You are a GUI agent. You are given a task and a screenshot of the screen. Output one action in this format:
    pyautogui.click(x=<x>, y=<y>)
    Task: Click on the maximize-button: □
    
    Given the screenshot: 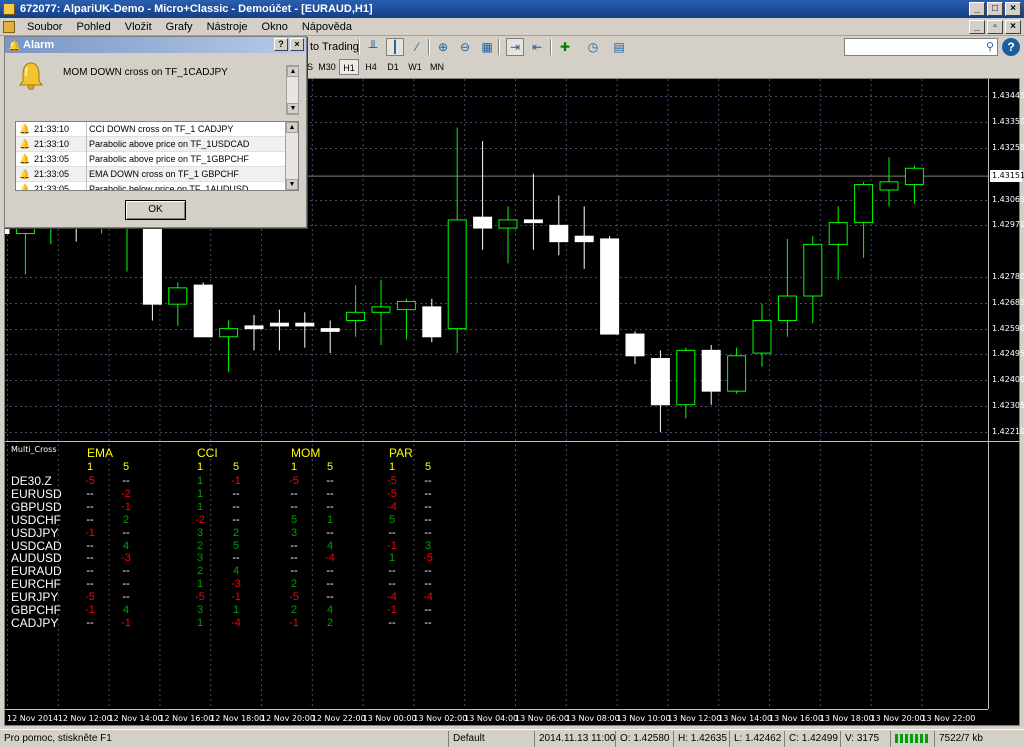 What is the action you would take?
    pyautogui.click(x=995, y=9)
    